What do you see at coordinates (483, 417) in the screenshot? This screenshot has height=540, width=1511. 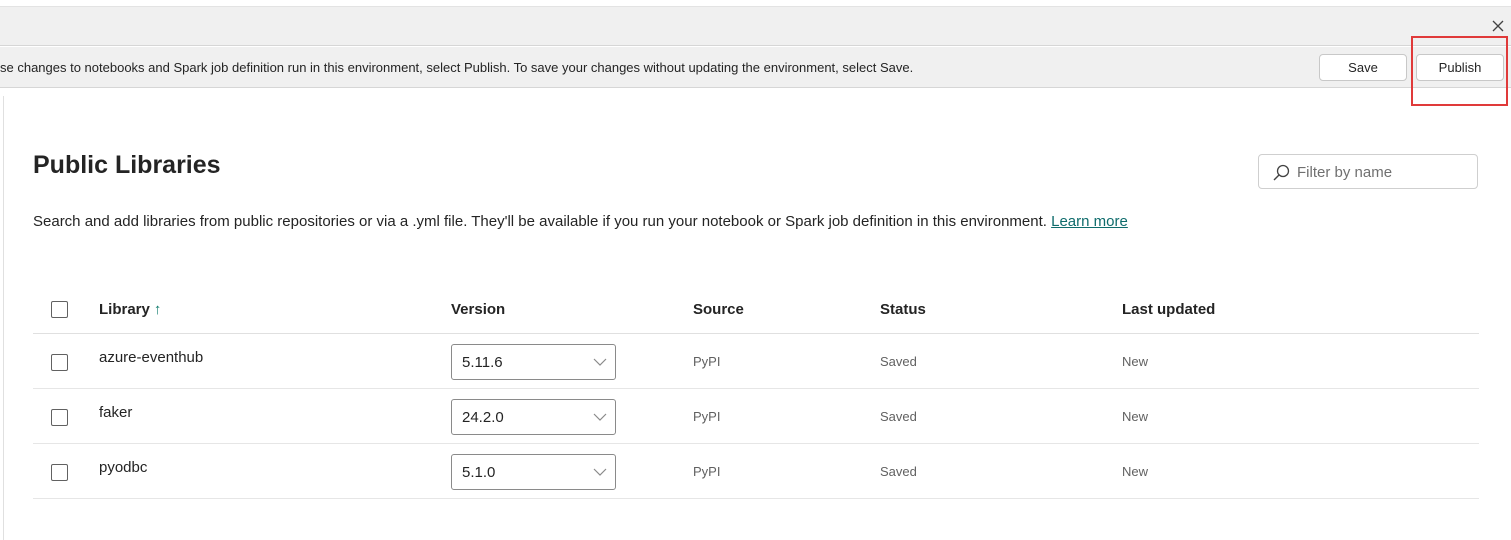 I see `version-value: 24.2.0` at bounding box center [483, 417].